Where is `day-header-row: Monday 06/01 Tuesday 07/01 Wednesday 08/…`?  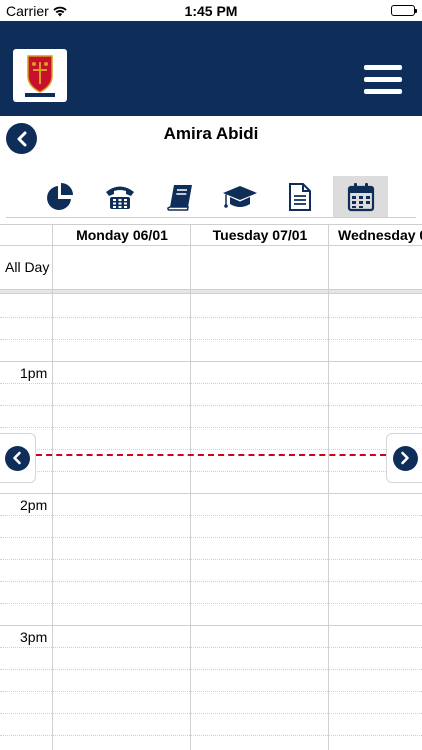 day-header-row: Monday 06/01 Tuesday 07/01 Wednesday 08/… is located at coordinates (211, 235).